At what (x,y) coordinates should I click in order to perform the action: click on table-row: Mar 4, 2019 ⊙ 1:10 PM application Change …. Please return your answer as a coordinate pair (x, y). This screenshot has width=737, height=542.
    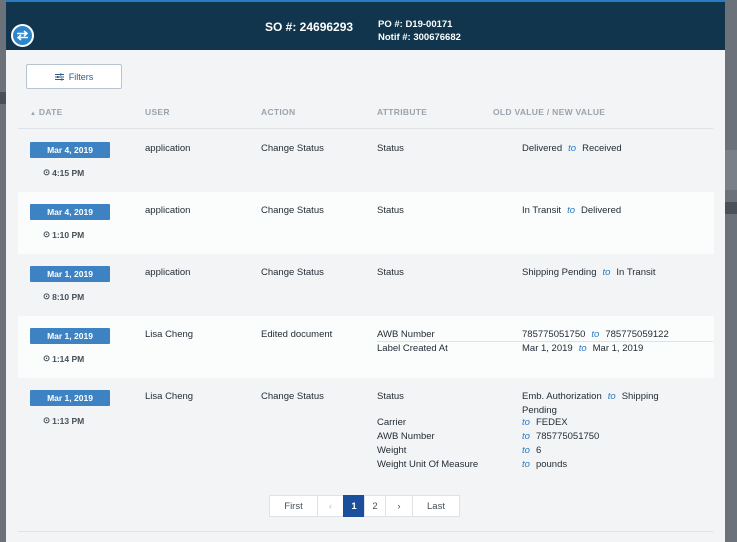
    Looking at the image, I should click on (366, 223).